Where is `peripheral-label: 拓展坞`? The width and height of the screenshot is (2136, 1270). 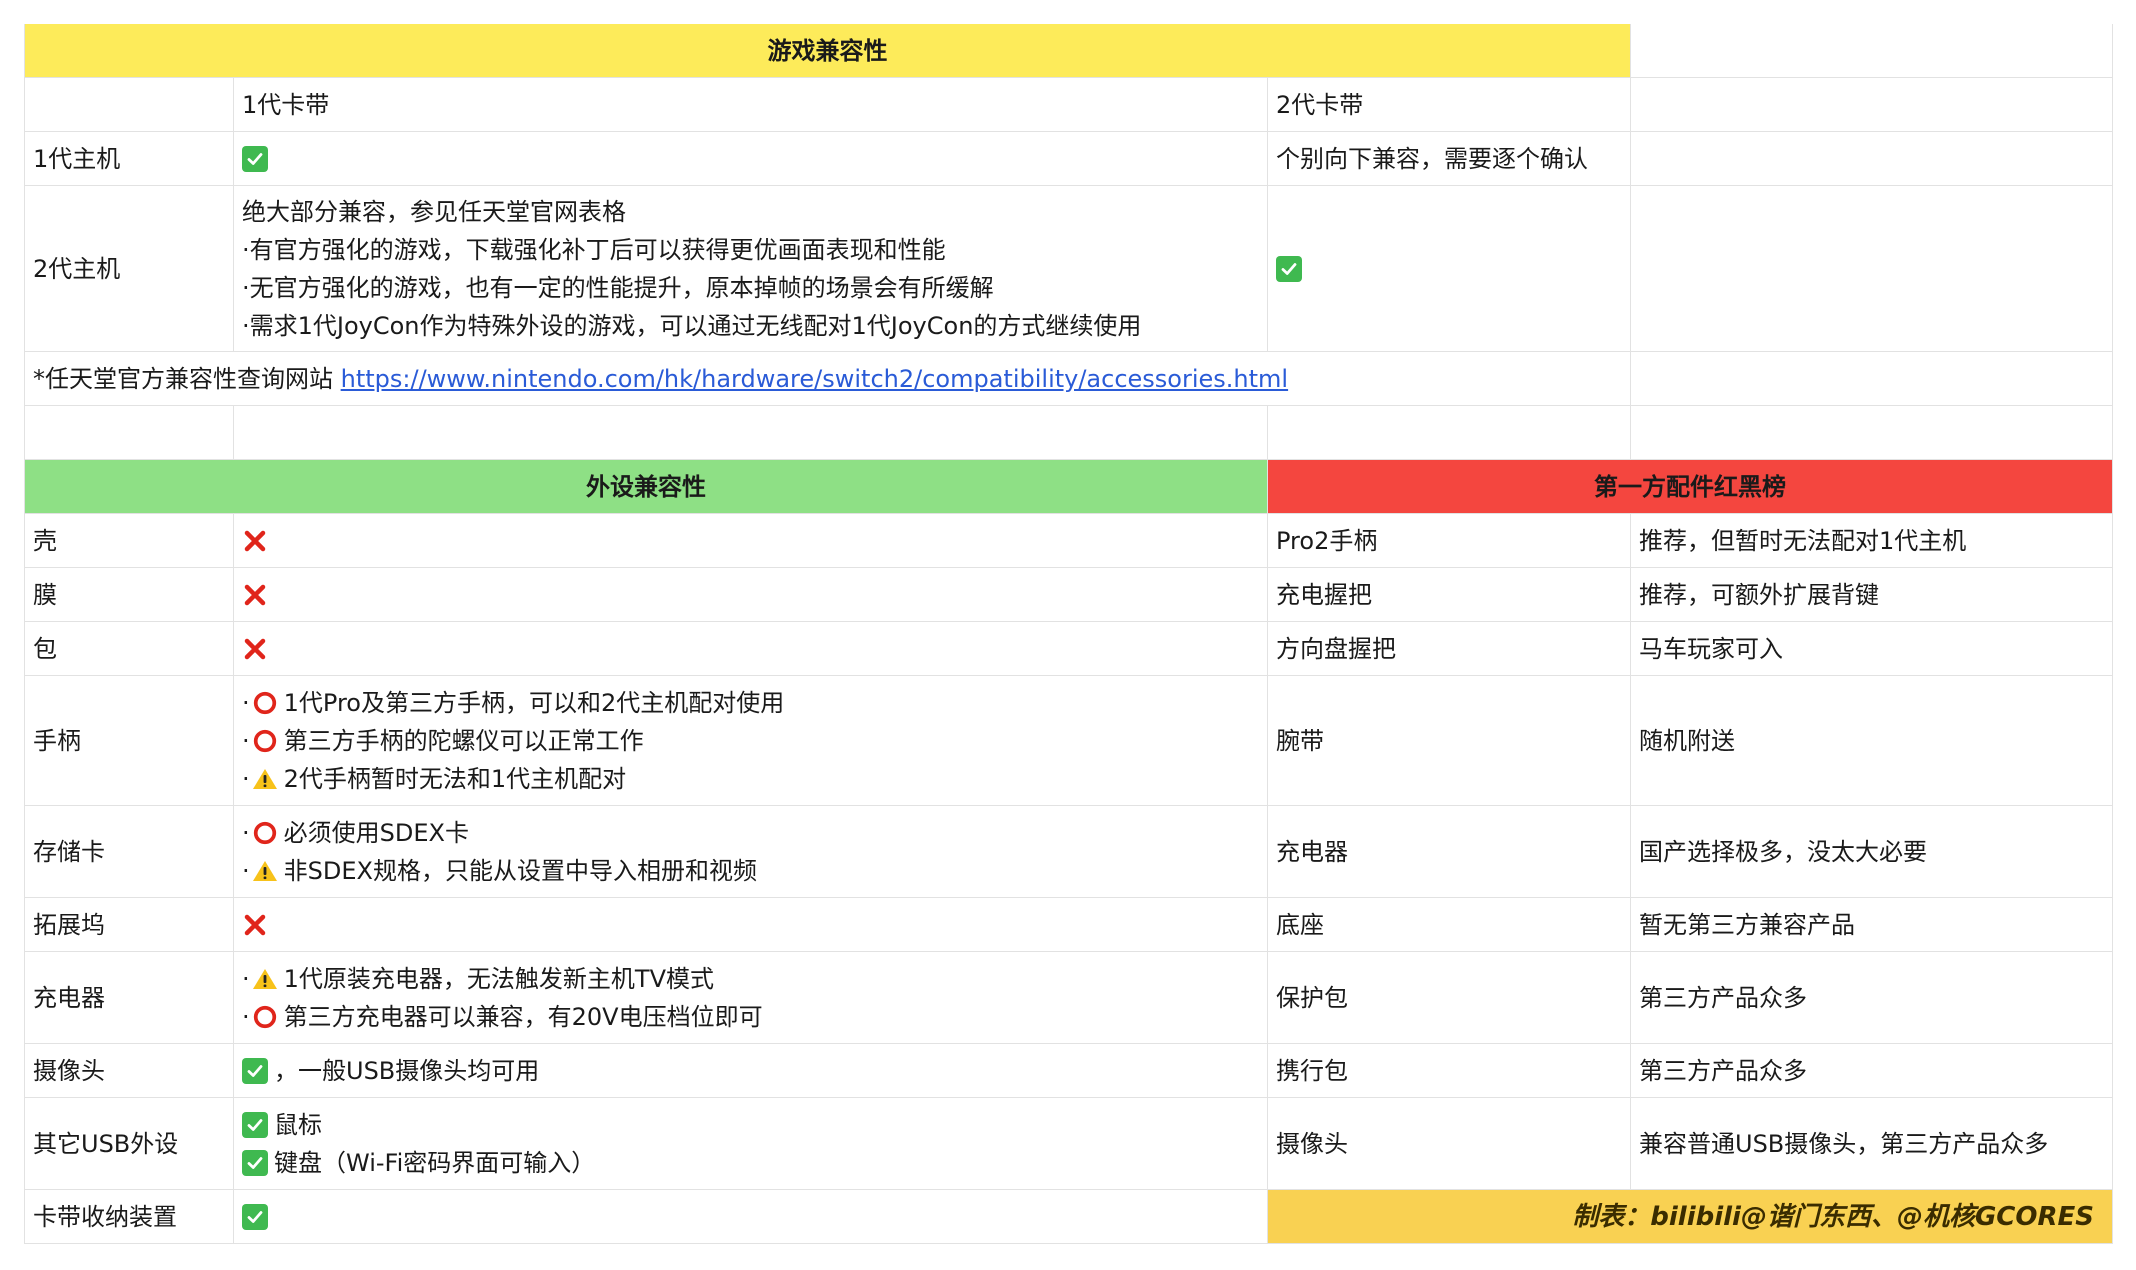
peripheral-label: 拓展坞 is located at coordinates (129, 924).